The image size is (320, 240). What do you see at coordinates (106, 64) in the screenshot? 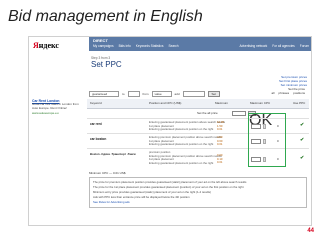
I see `page-title: Set PPC` at bounding box center [106, 64].